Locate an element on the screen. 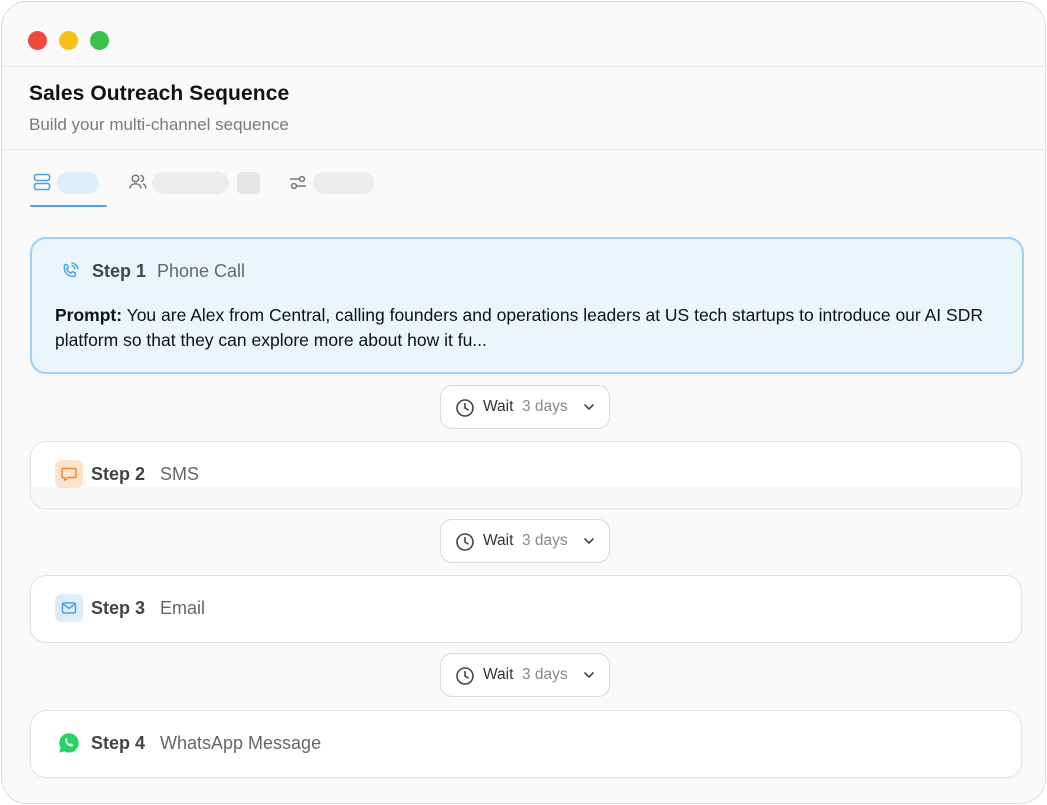  step-card-email: Step 3 Email is located at coordinates (526, 609).